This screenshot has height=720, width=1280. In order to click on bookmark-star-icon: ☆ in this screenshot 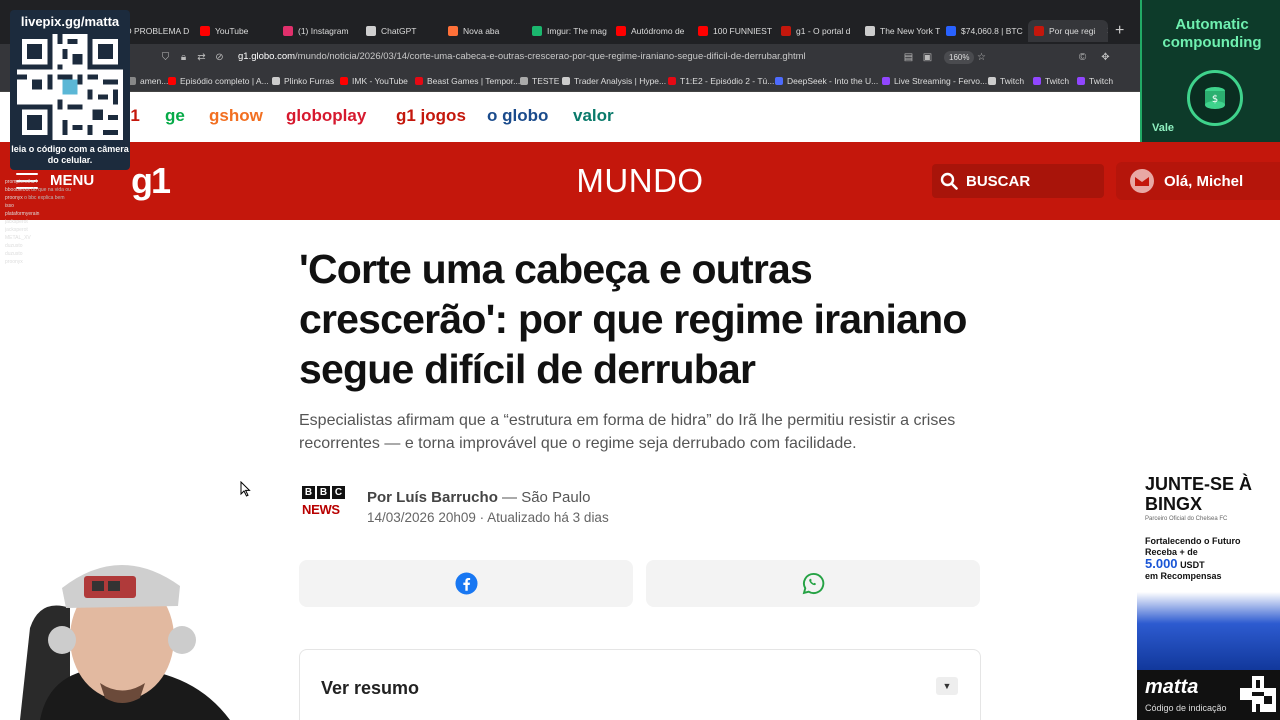, I will do `click(981, 57)`.